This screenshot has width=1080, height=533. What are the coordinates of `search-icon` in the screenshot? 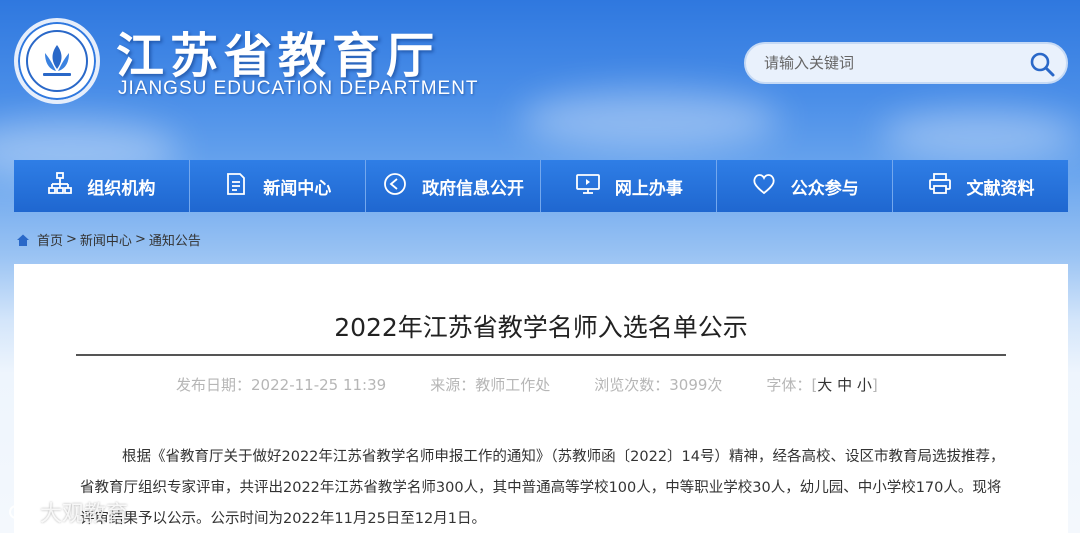 It's located at (1042, 64).